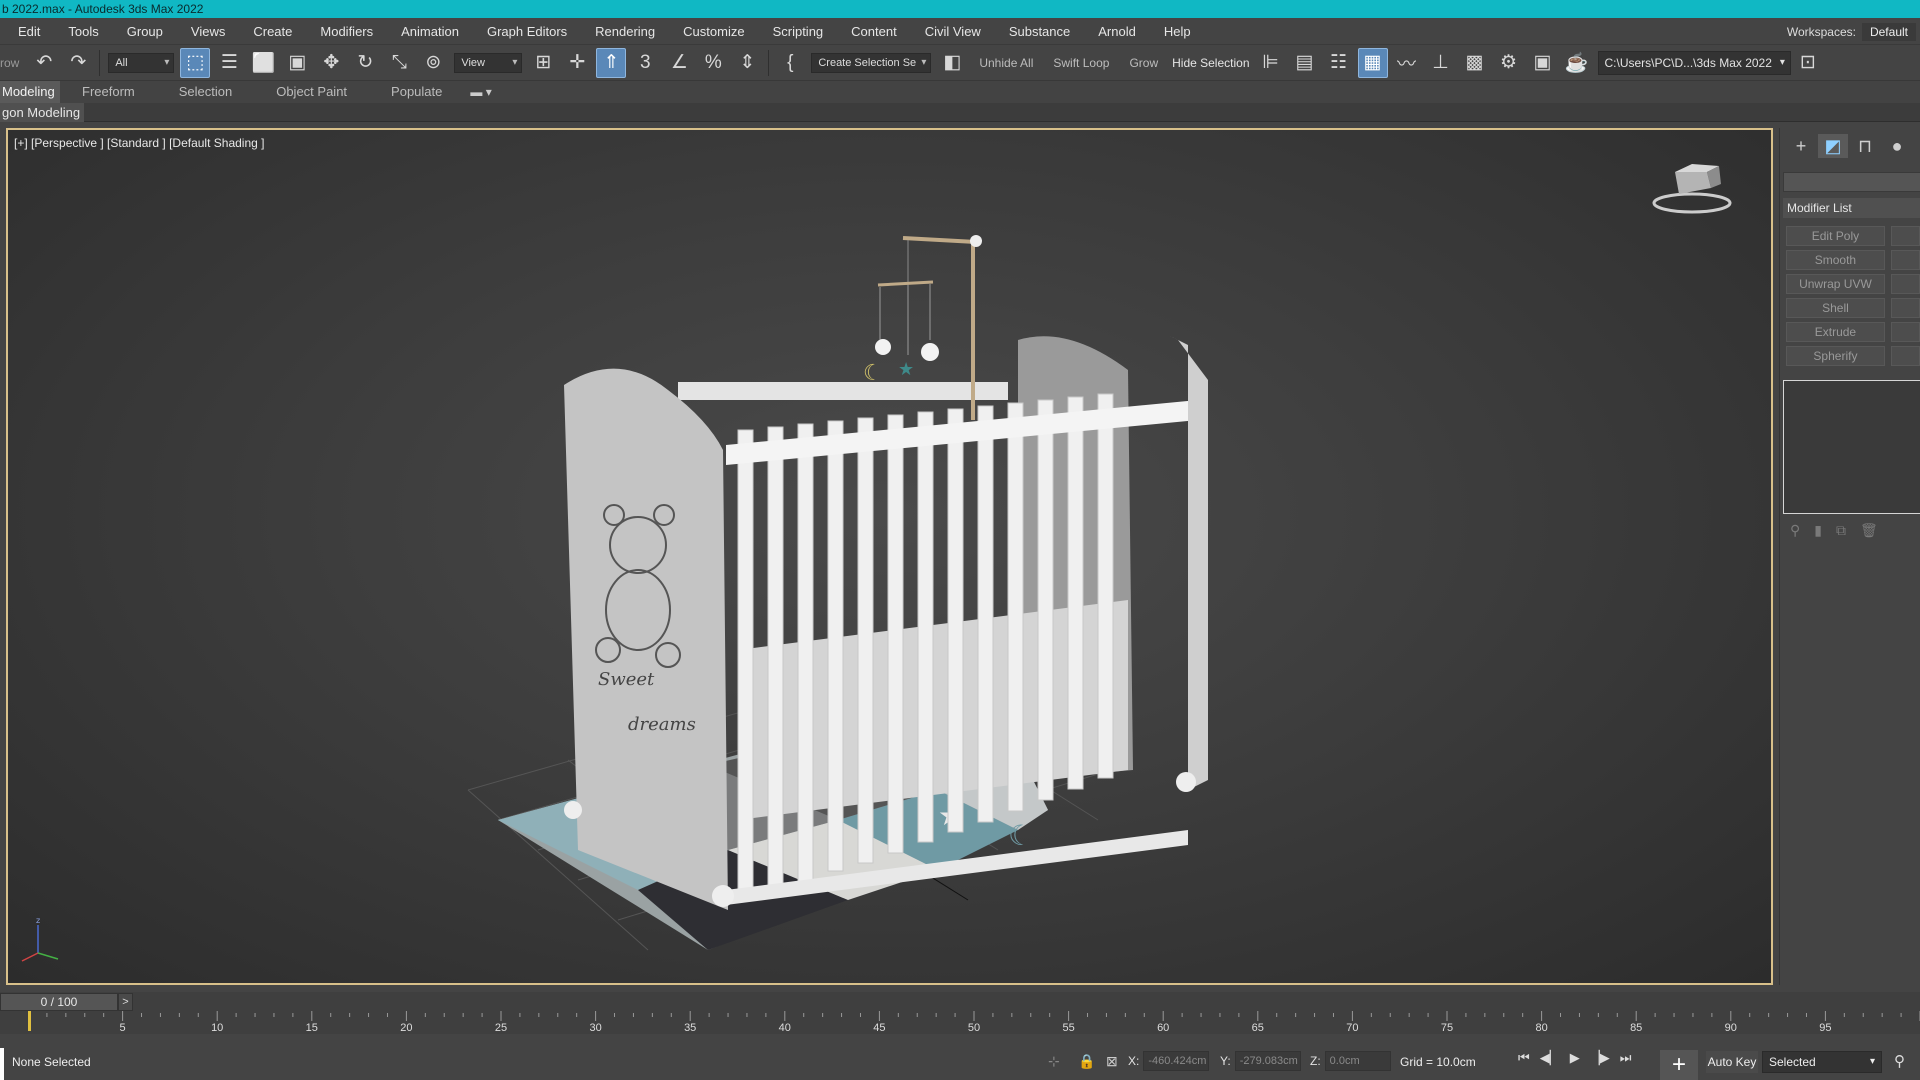 This screenshot has height=1080, width=1920. What do you see at coordinates (1372, 62) in the screenshot?
I see `toggle-ribbon-icon: ▦` at bounding box center [1372, 62].